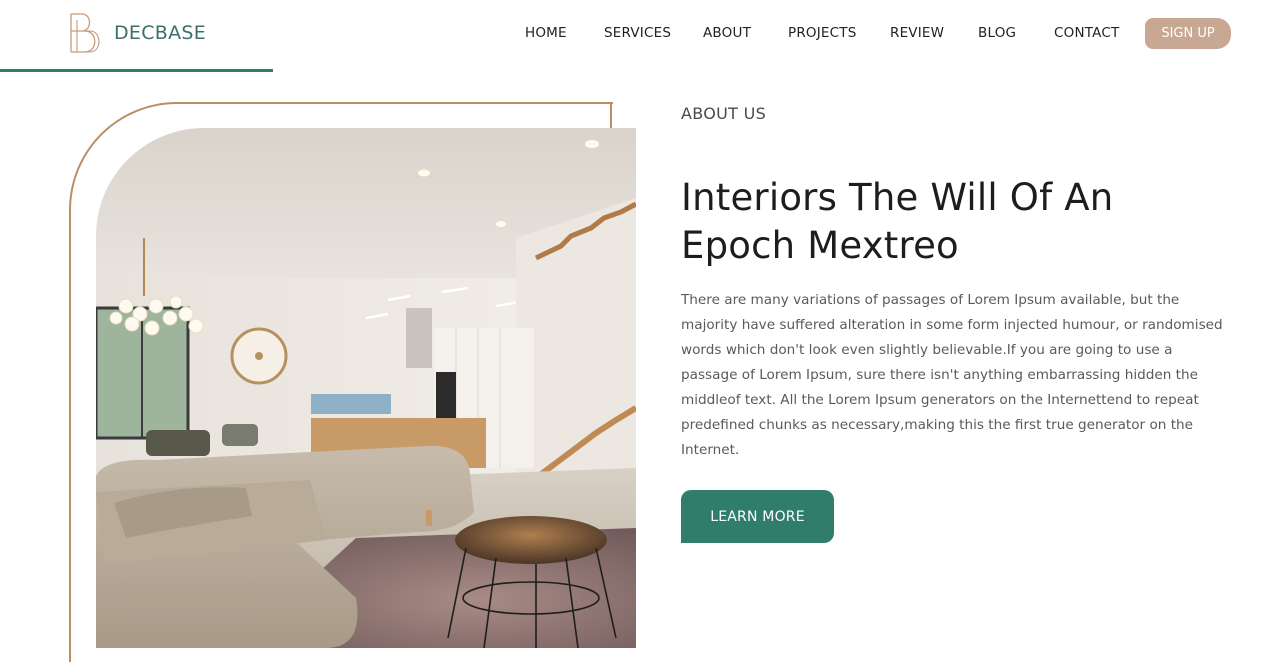  Describe the element at coordinates (724, 113) in the screenshot. I see `about-eyebrow: ABOUT US` at that location.